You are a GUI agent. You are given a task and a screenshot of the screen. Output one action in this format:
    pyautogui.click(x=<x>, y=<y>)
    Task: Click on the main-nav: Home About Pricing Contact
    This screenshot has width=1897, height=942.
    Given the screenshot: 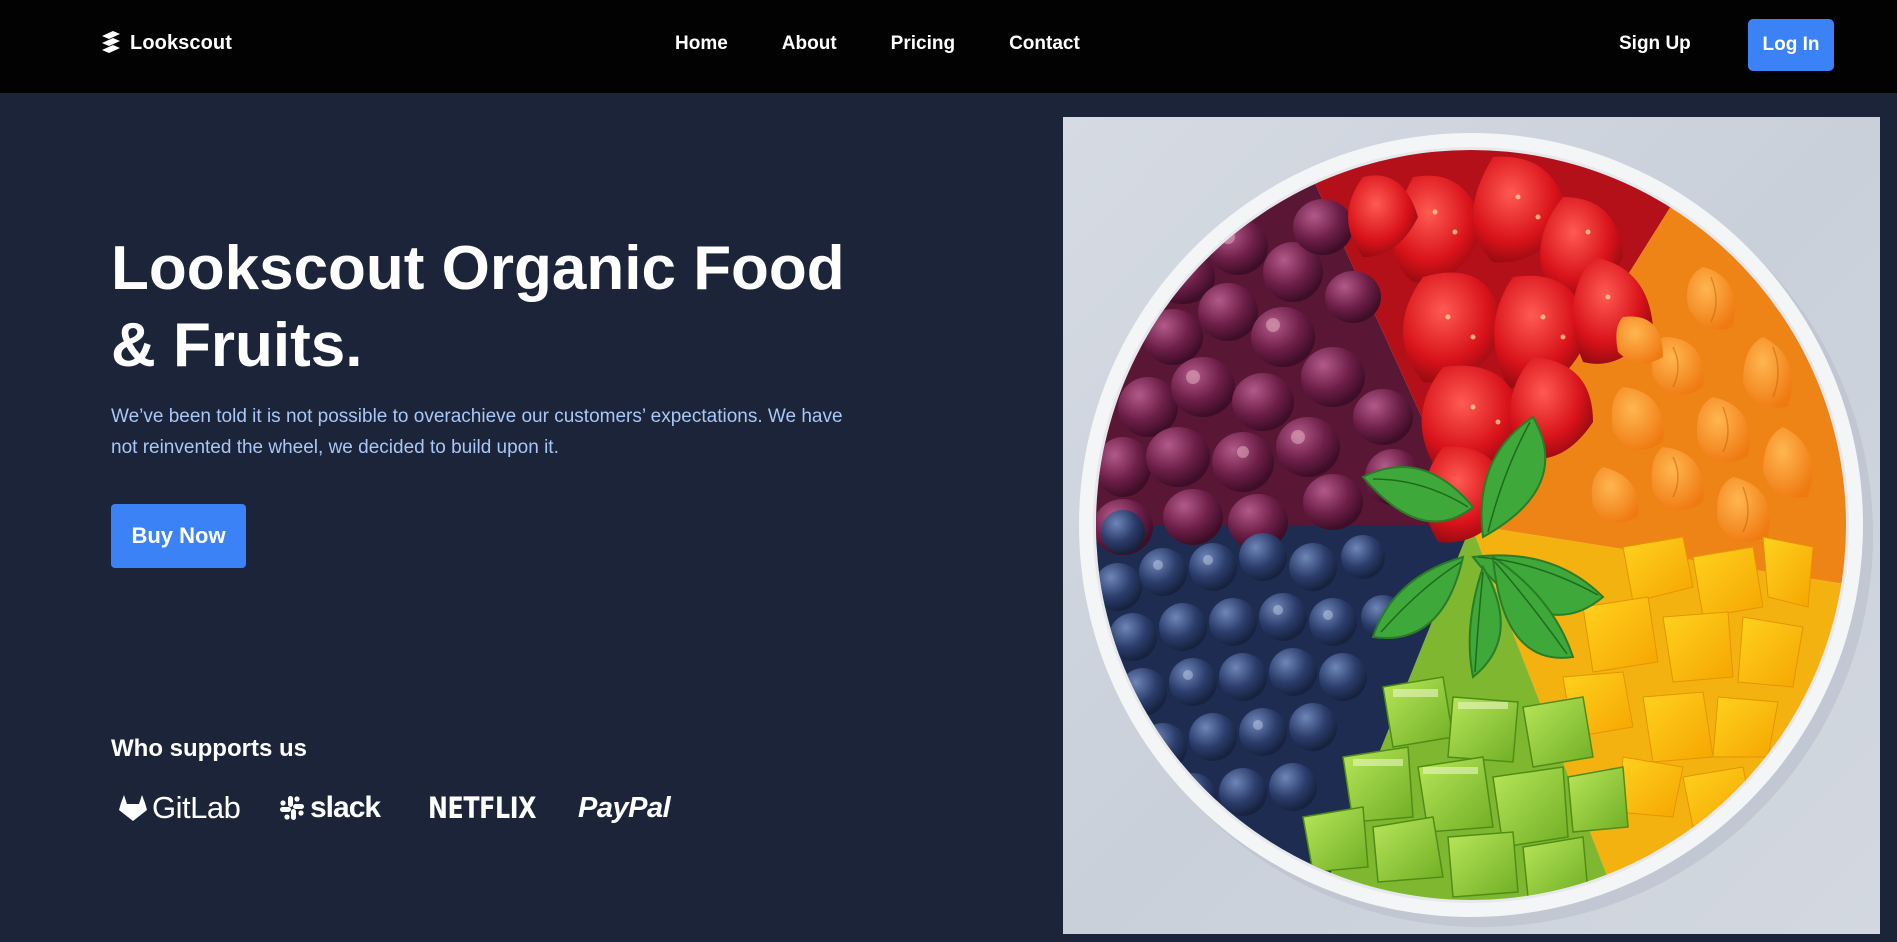 What is the action you would take?
    pyautogui.click(x=877, y=44)
    